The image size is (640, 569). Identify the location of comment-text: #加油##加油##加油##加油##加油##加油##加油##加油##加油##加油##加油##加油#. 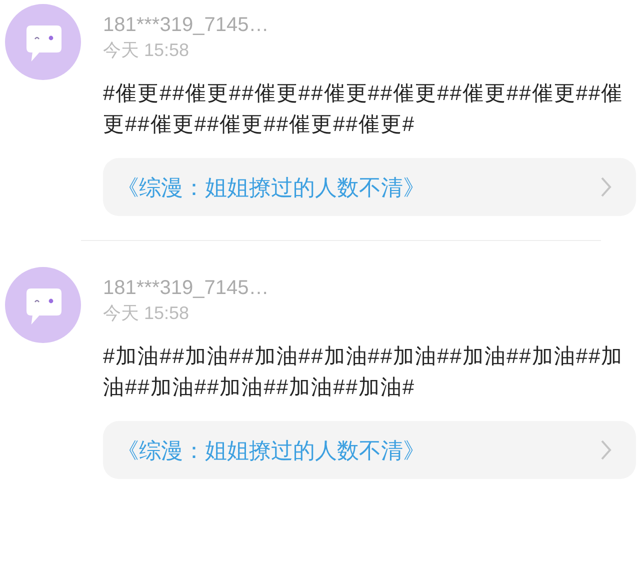
(363, 372).